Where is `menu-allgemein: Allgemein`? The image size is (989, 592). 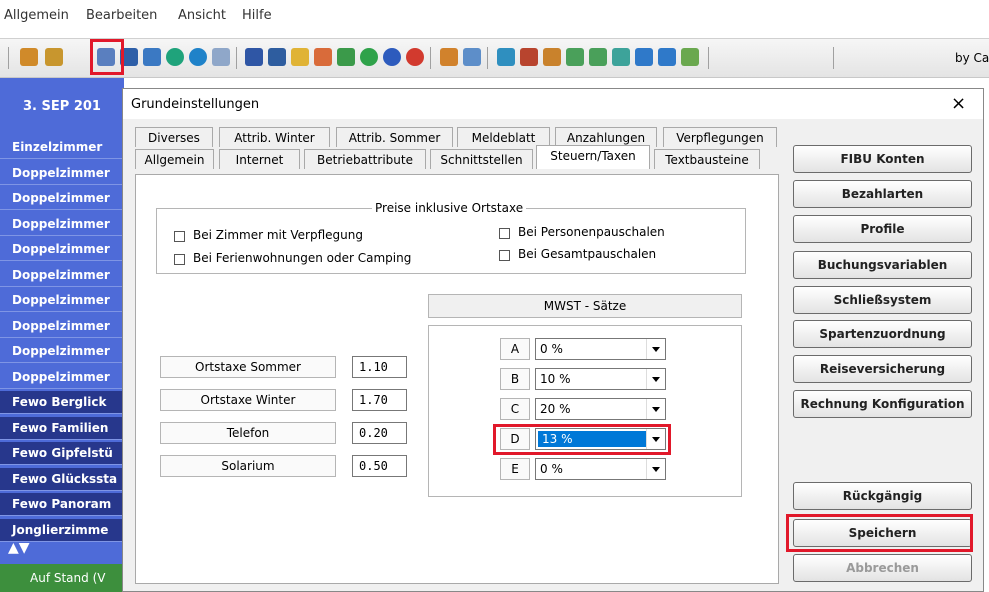 menu-allgemein: Allgemein is located at coordinates (36, 15).